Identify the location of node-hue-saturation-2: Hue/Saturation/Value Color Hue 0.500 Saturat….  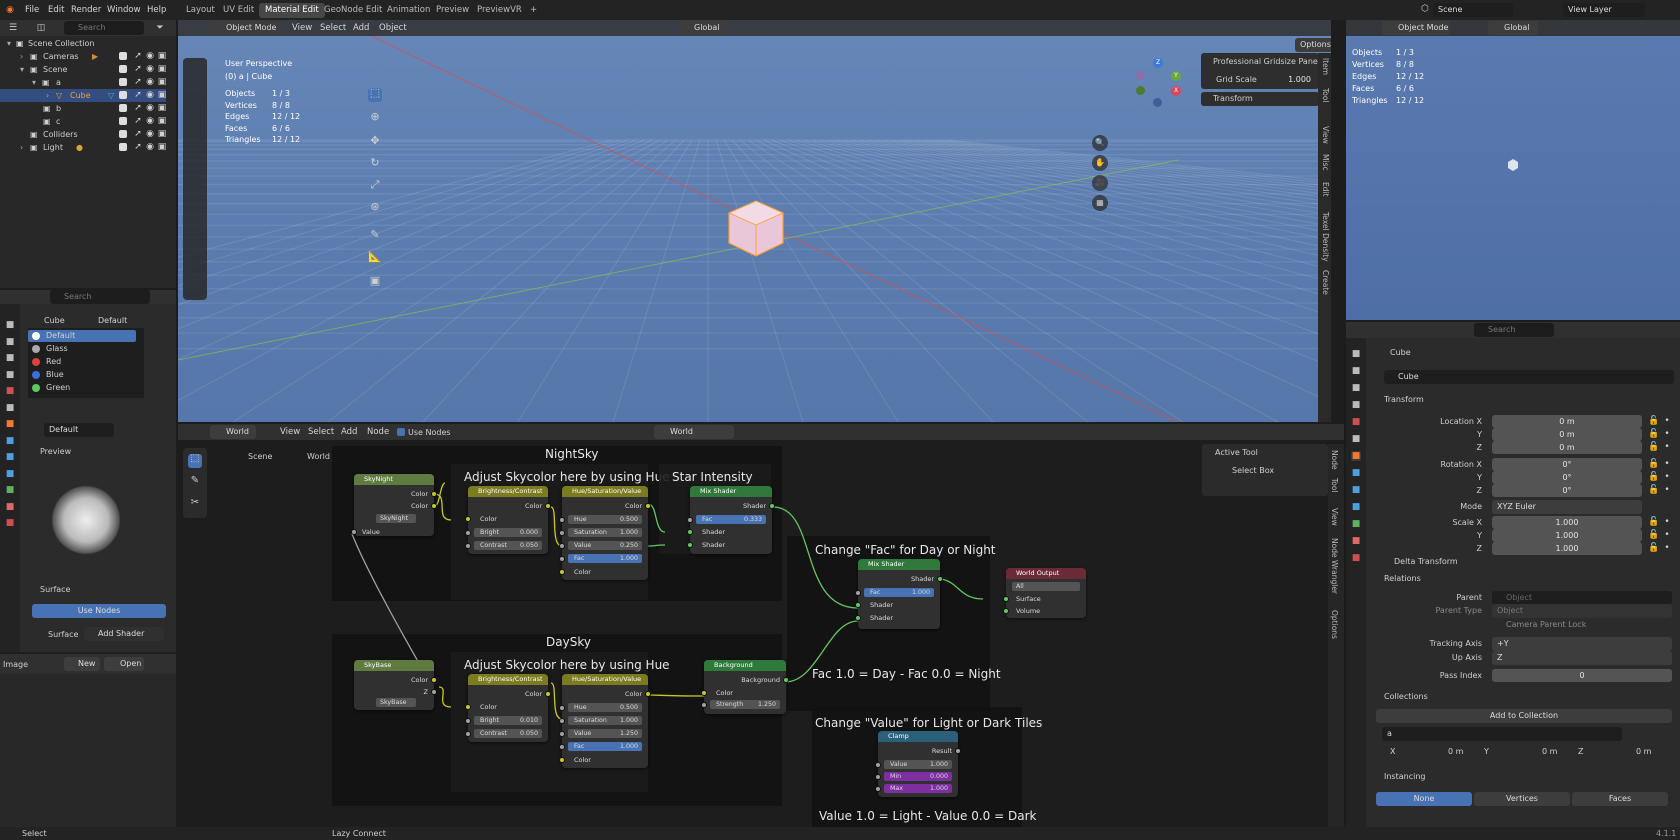
(605, 721).